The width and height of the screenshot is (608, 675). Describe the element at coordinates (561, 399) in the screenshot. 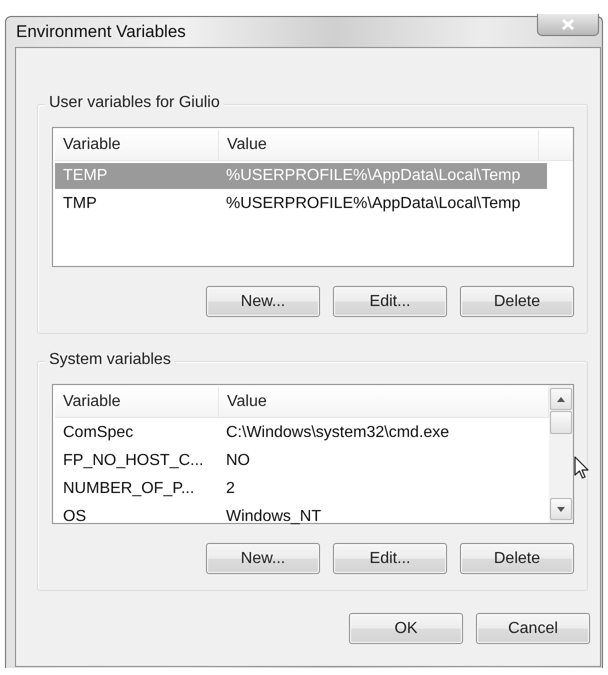

I see `up-arrow-icon` at that location.